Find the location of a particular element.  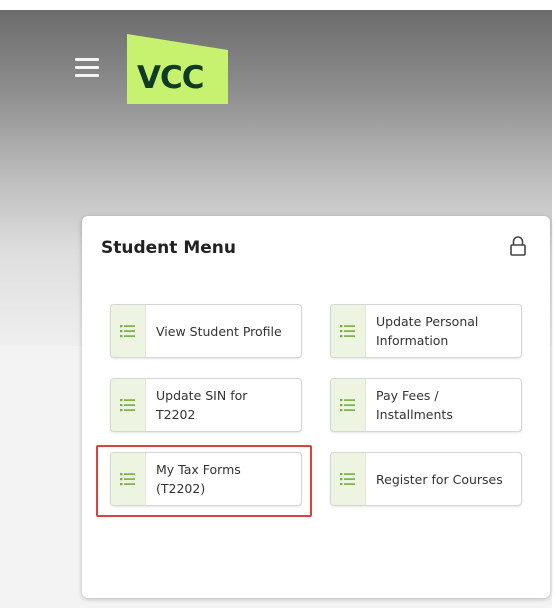

page-edge is located at coordinates (554, 304).